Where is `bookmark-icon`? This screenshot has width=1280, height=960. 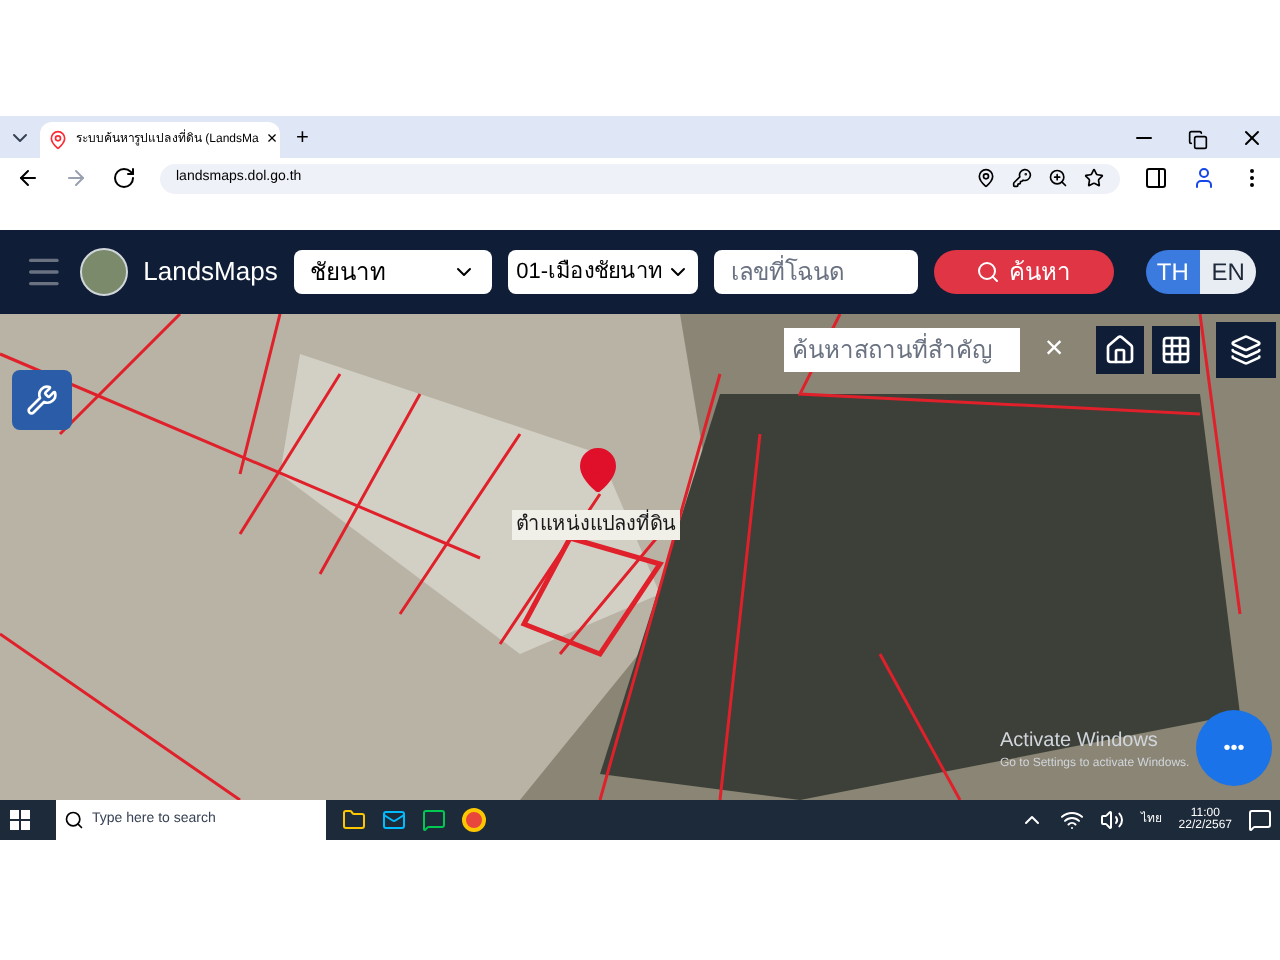 bookmark-icon is located at coordinates (1094, 178).